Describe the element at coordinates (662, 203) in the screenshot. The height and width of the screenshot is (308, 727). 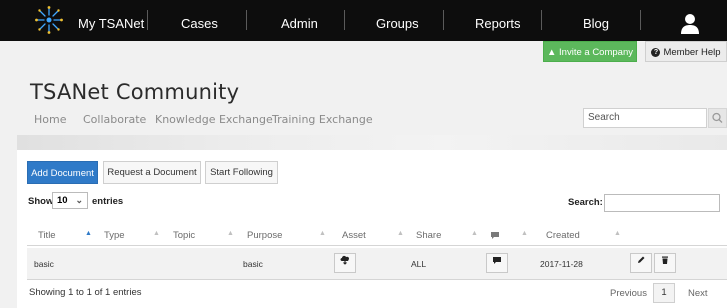
I see `table-search-input` at that location.